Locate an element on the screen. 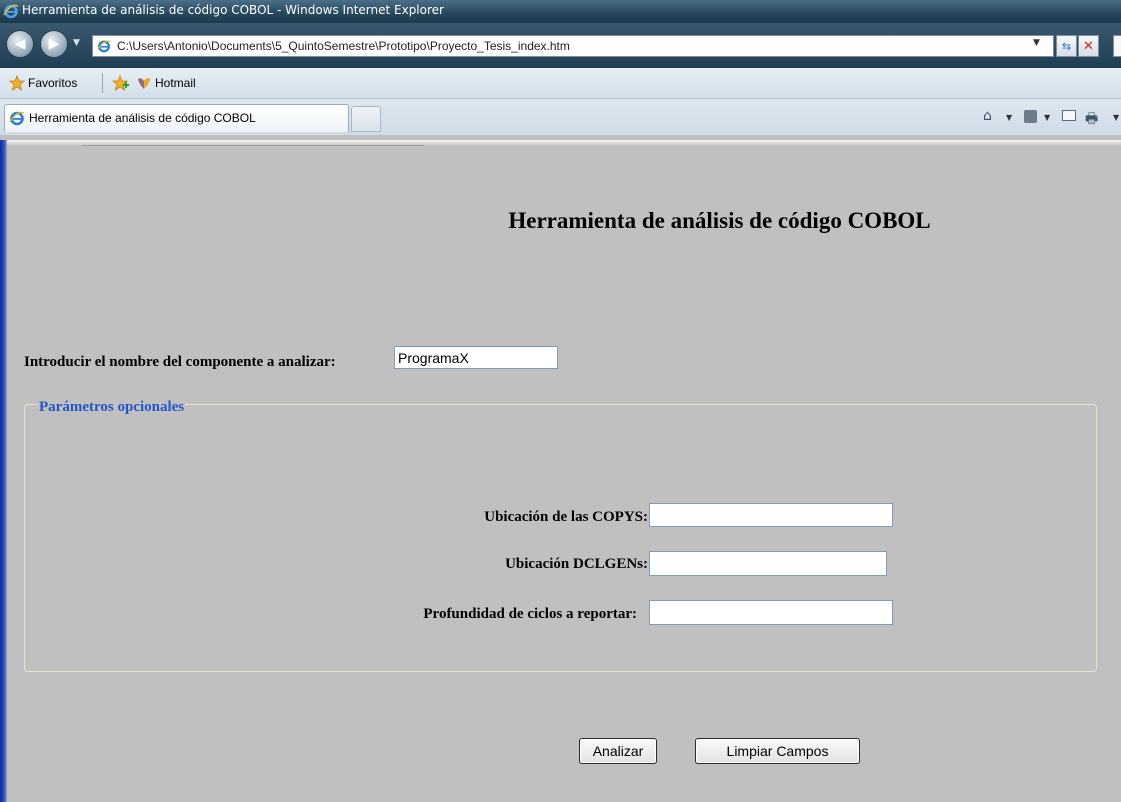 The width and height of the screenshot is (1121, 802). loop-depth-input is located at coordinates (771, 612).